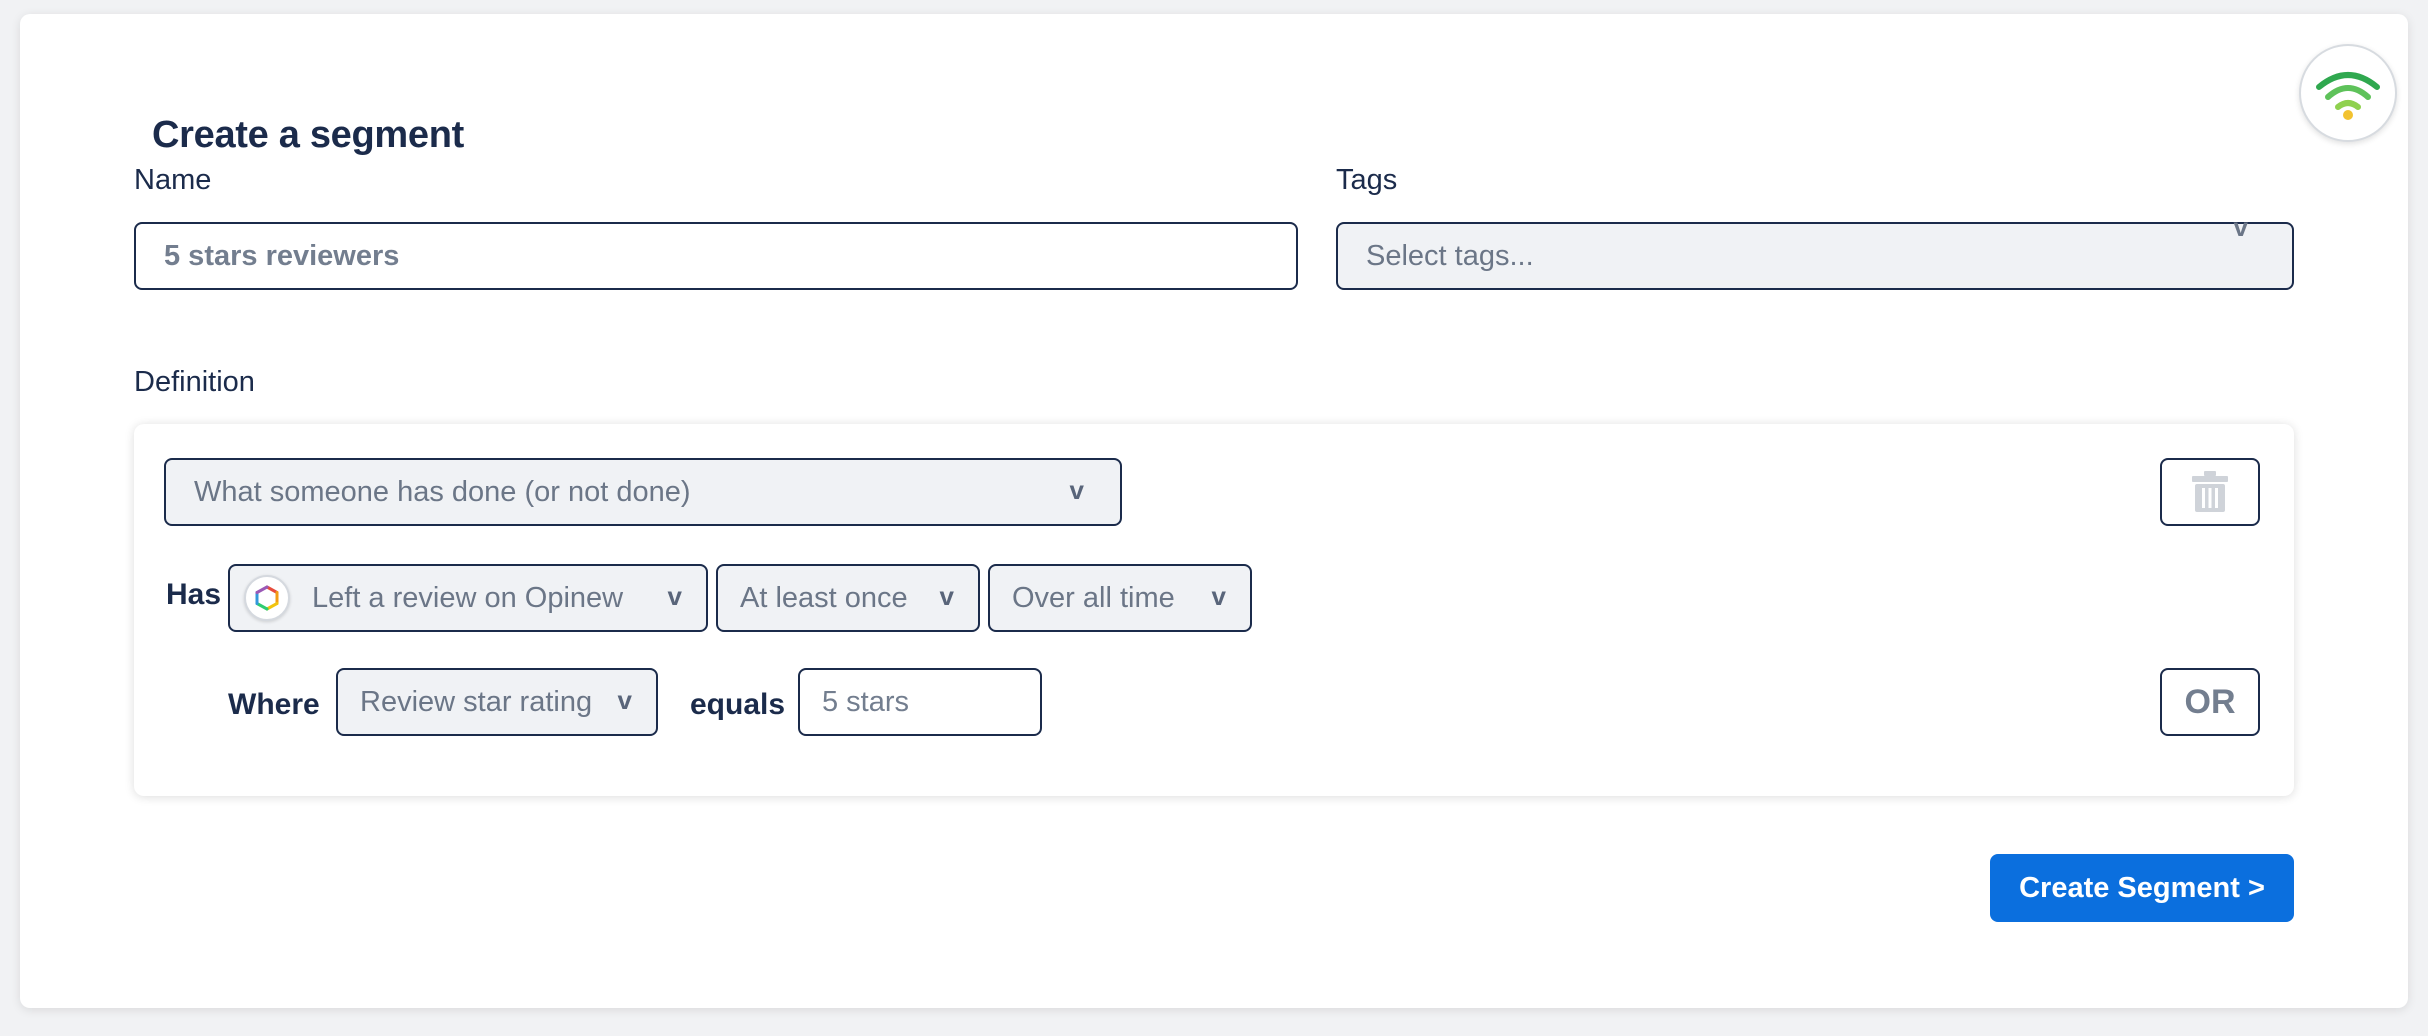  Describe the element at coordinates (173, 180) in the screenshot. I see `name-label: Name` at that location.